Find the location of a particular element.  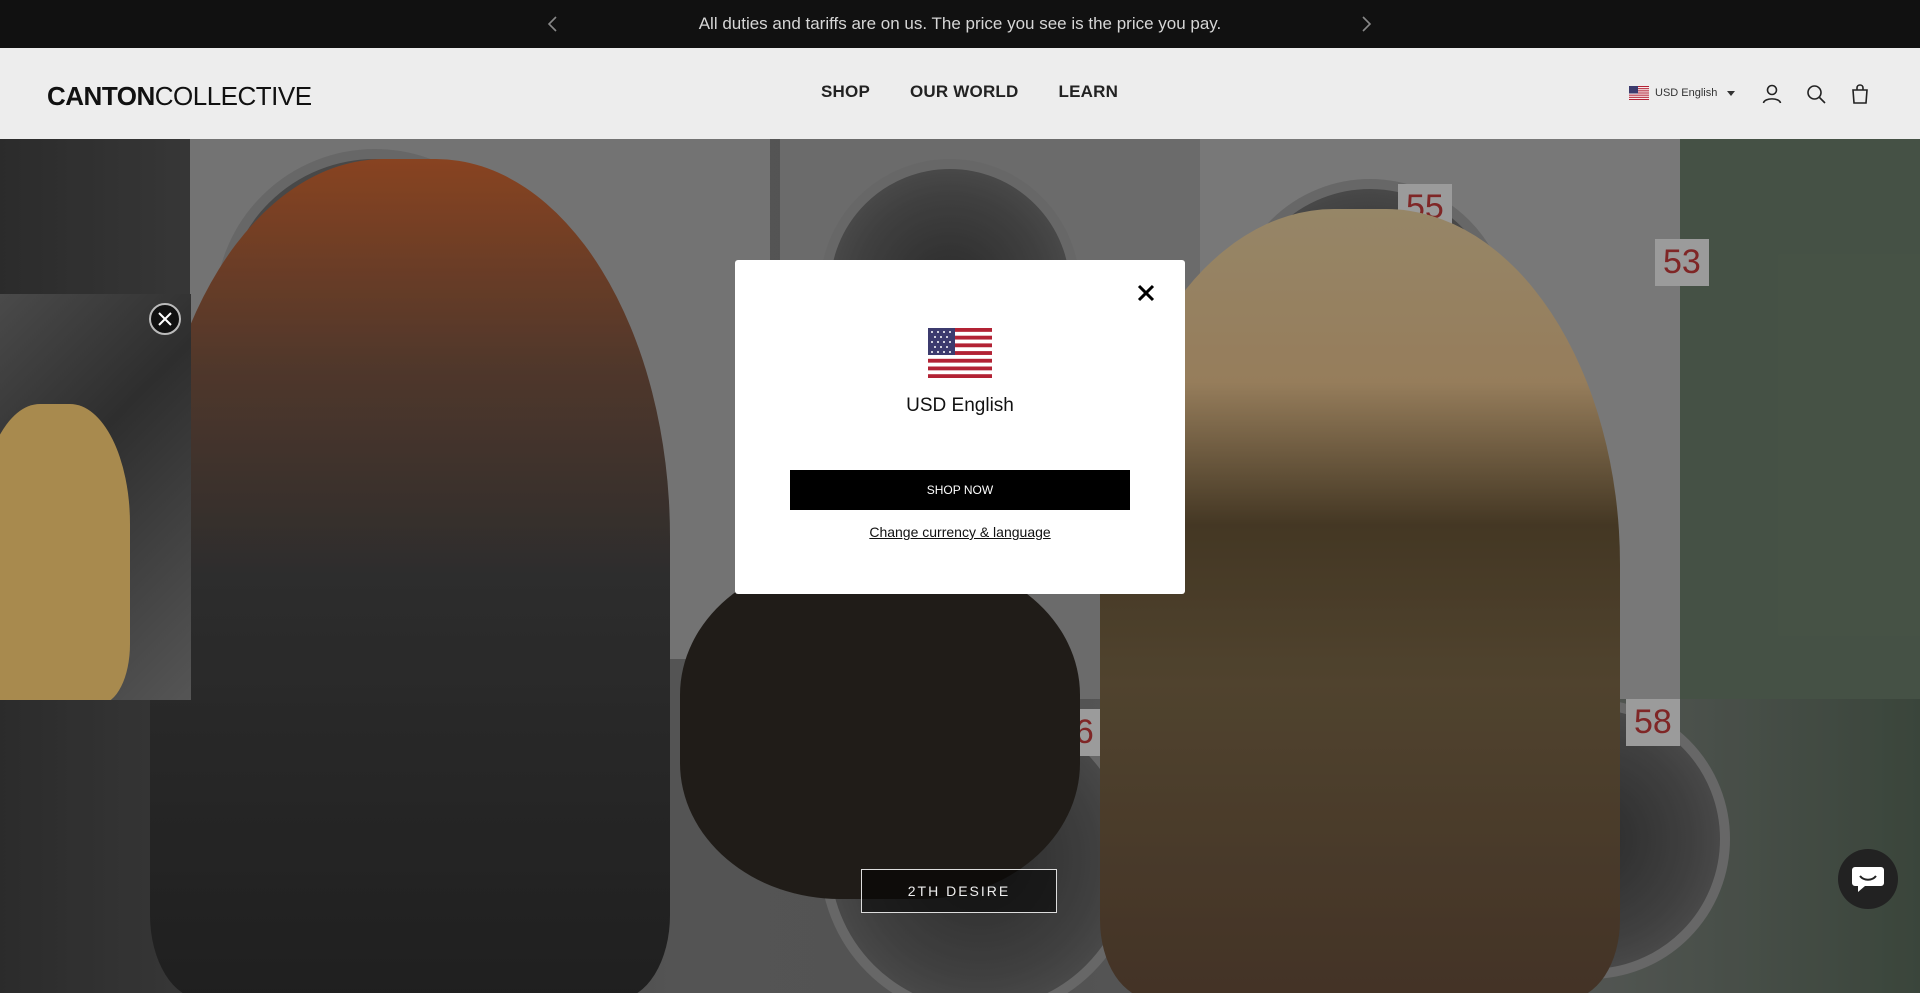

chevron-left-icon is located at coordinates (553, 24).